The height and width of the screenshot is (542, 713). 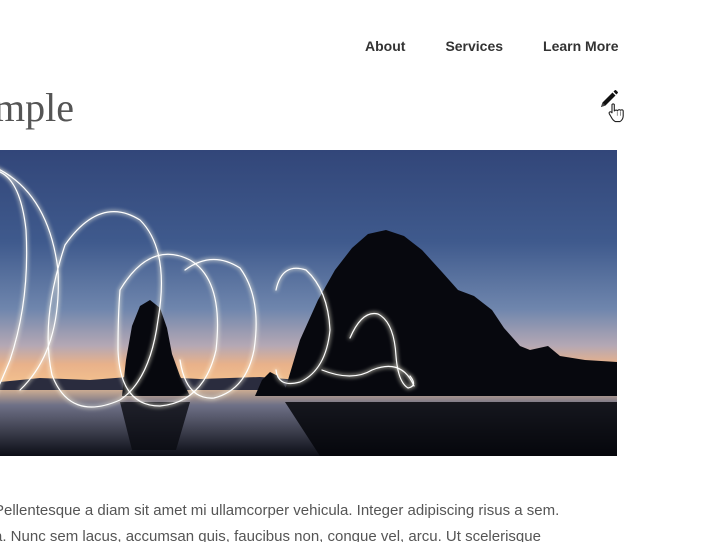 I want to click on hand-pointer-icon, so click(x=616, y=113).